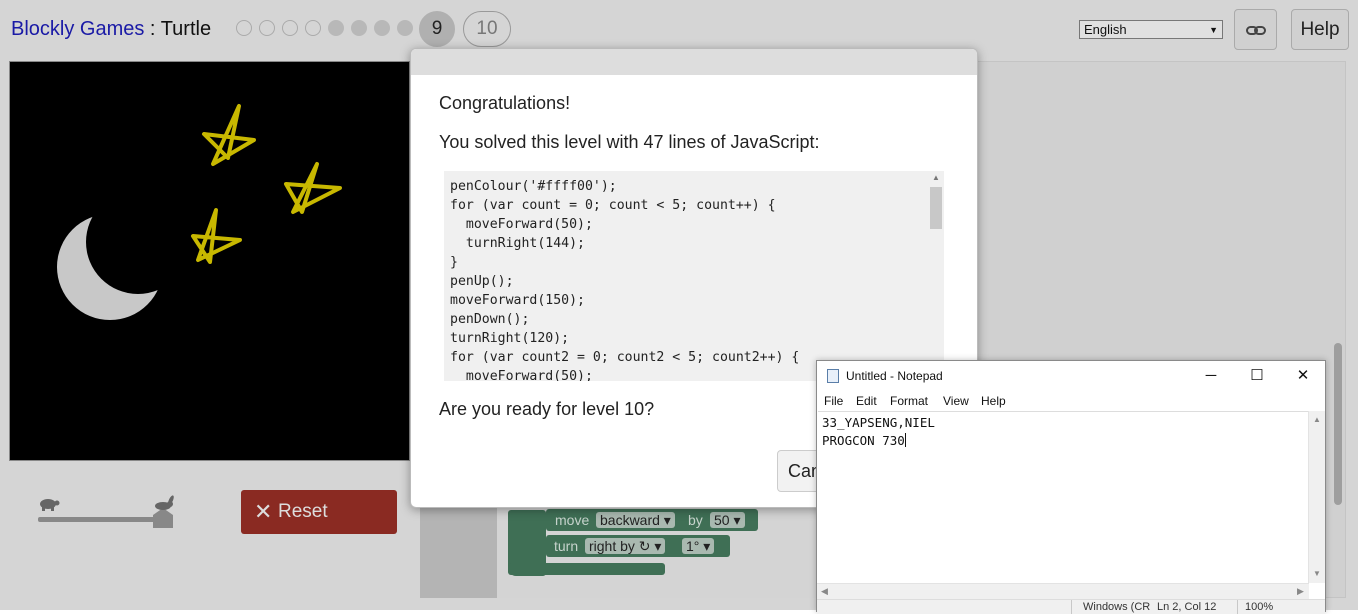  What do you see at coordinates (164, 502) in the screenshot?
I see `rabbit-icon` at bounding box center [164, 502].